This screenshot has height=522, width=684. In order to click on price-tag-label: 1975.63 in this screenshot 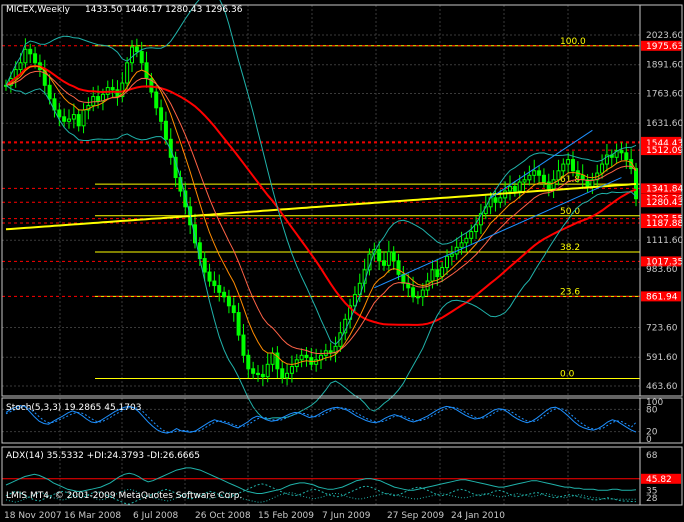, I will do `click(664, 47)`.